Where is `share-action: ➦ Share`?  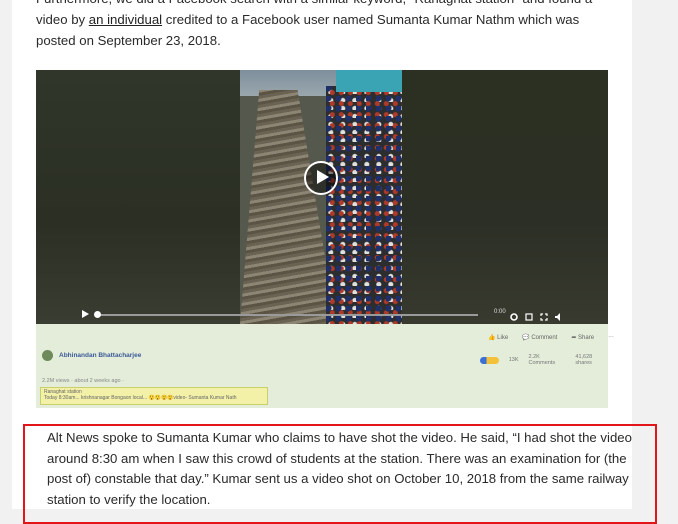
share-action: ➦ Share is located at coordinates (582, 337).